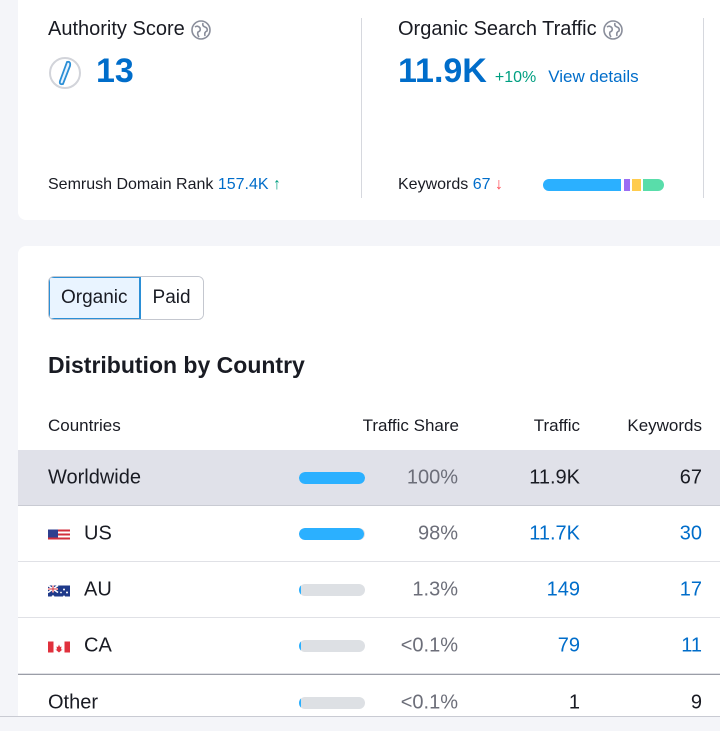 This screenshot has width=720, height=731. What do you see at coordinates (361, 108) in the screenshot?
I see `metric-divider` at bounding box center [361, 108].